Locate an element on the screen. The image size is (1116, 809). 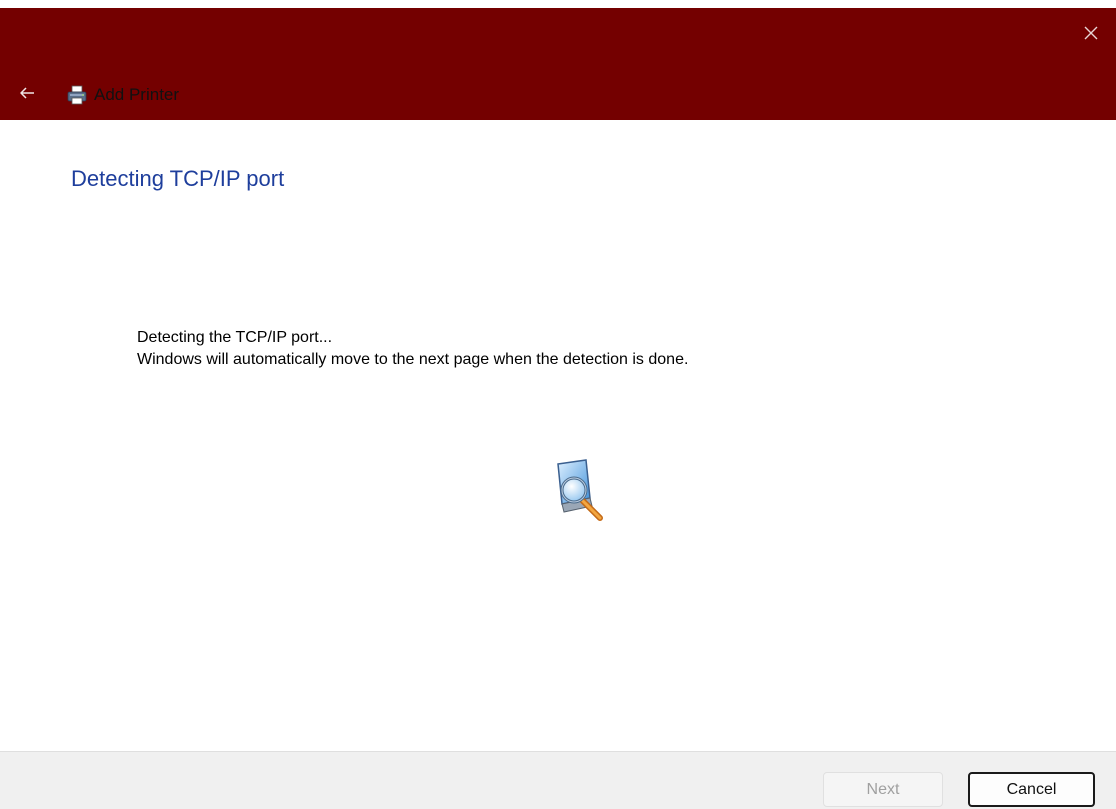
close-button is located at coordinates (1091, 33).